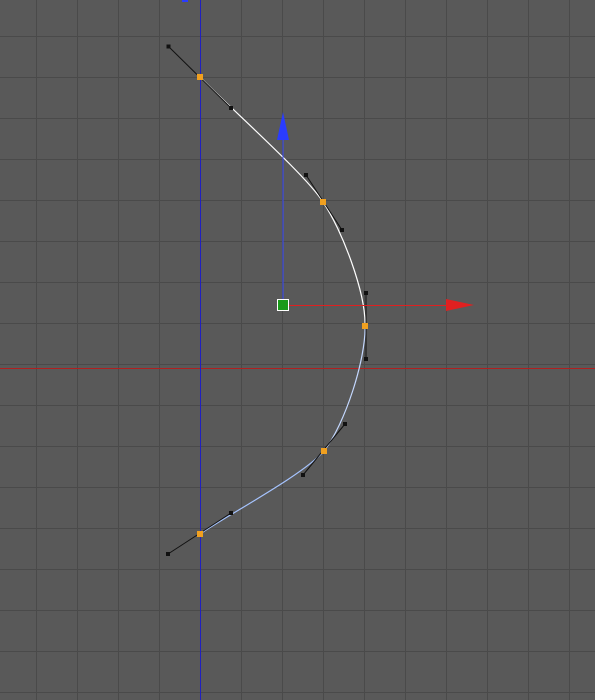 Image resolution: width=595 pixels, height=700 pixels. What do you see at coordinates (185, 1) in the screenshot?
I see `y-axis-label-marker` at bounding box center [185, 1].